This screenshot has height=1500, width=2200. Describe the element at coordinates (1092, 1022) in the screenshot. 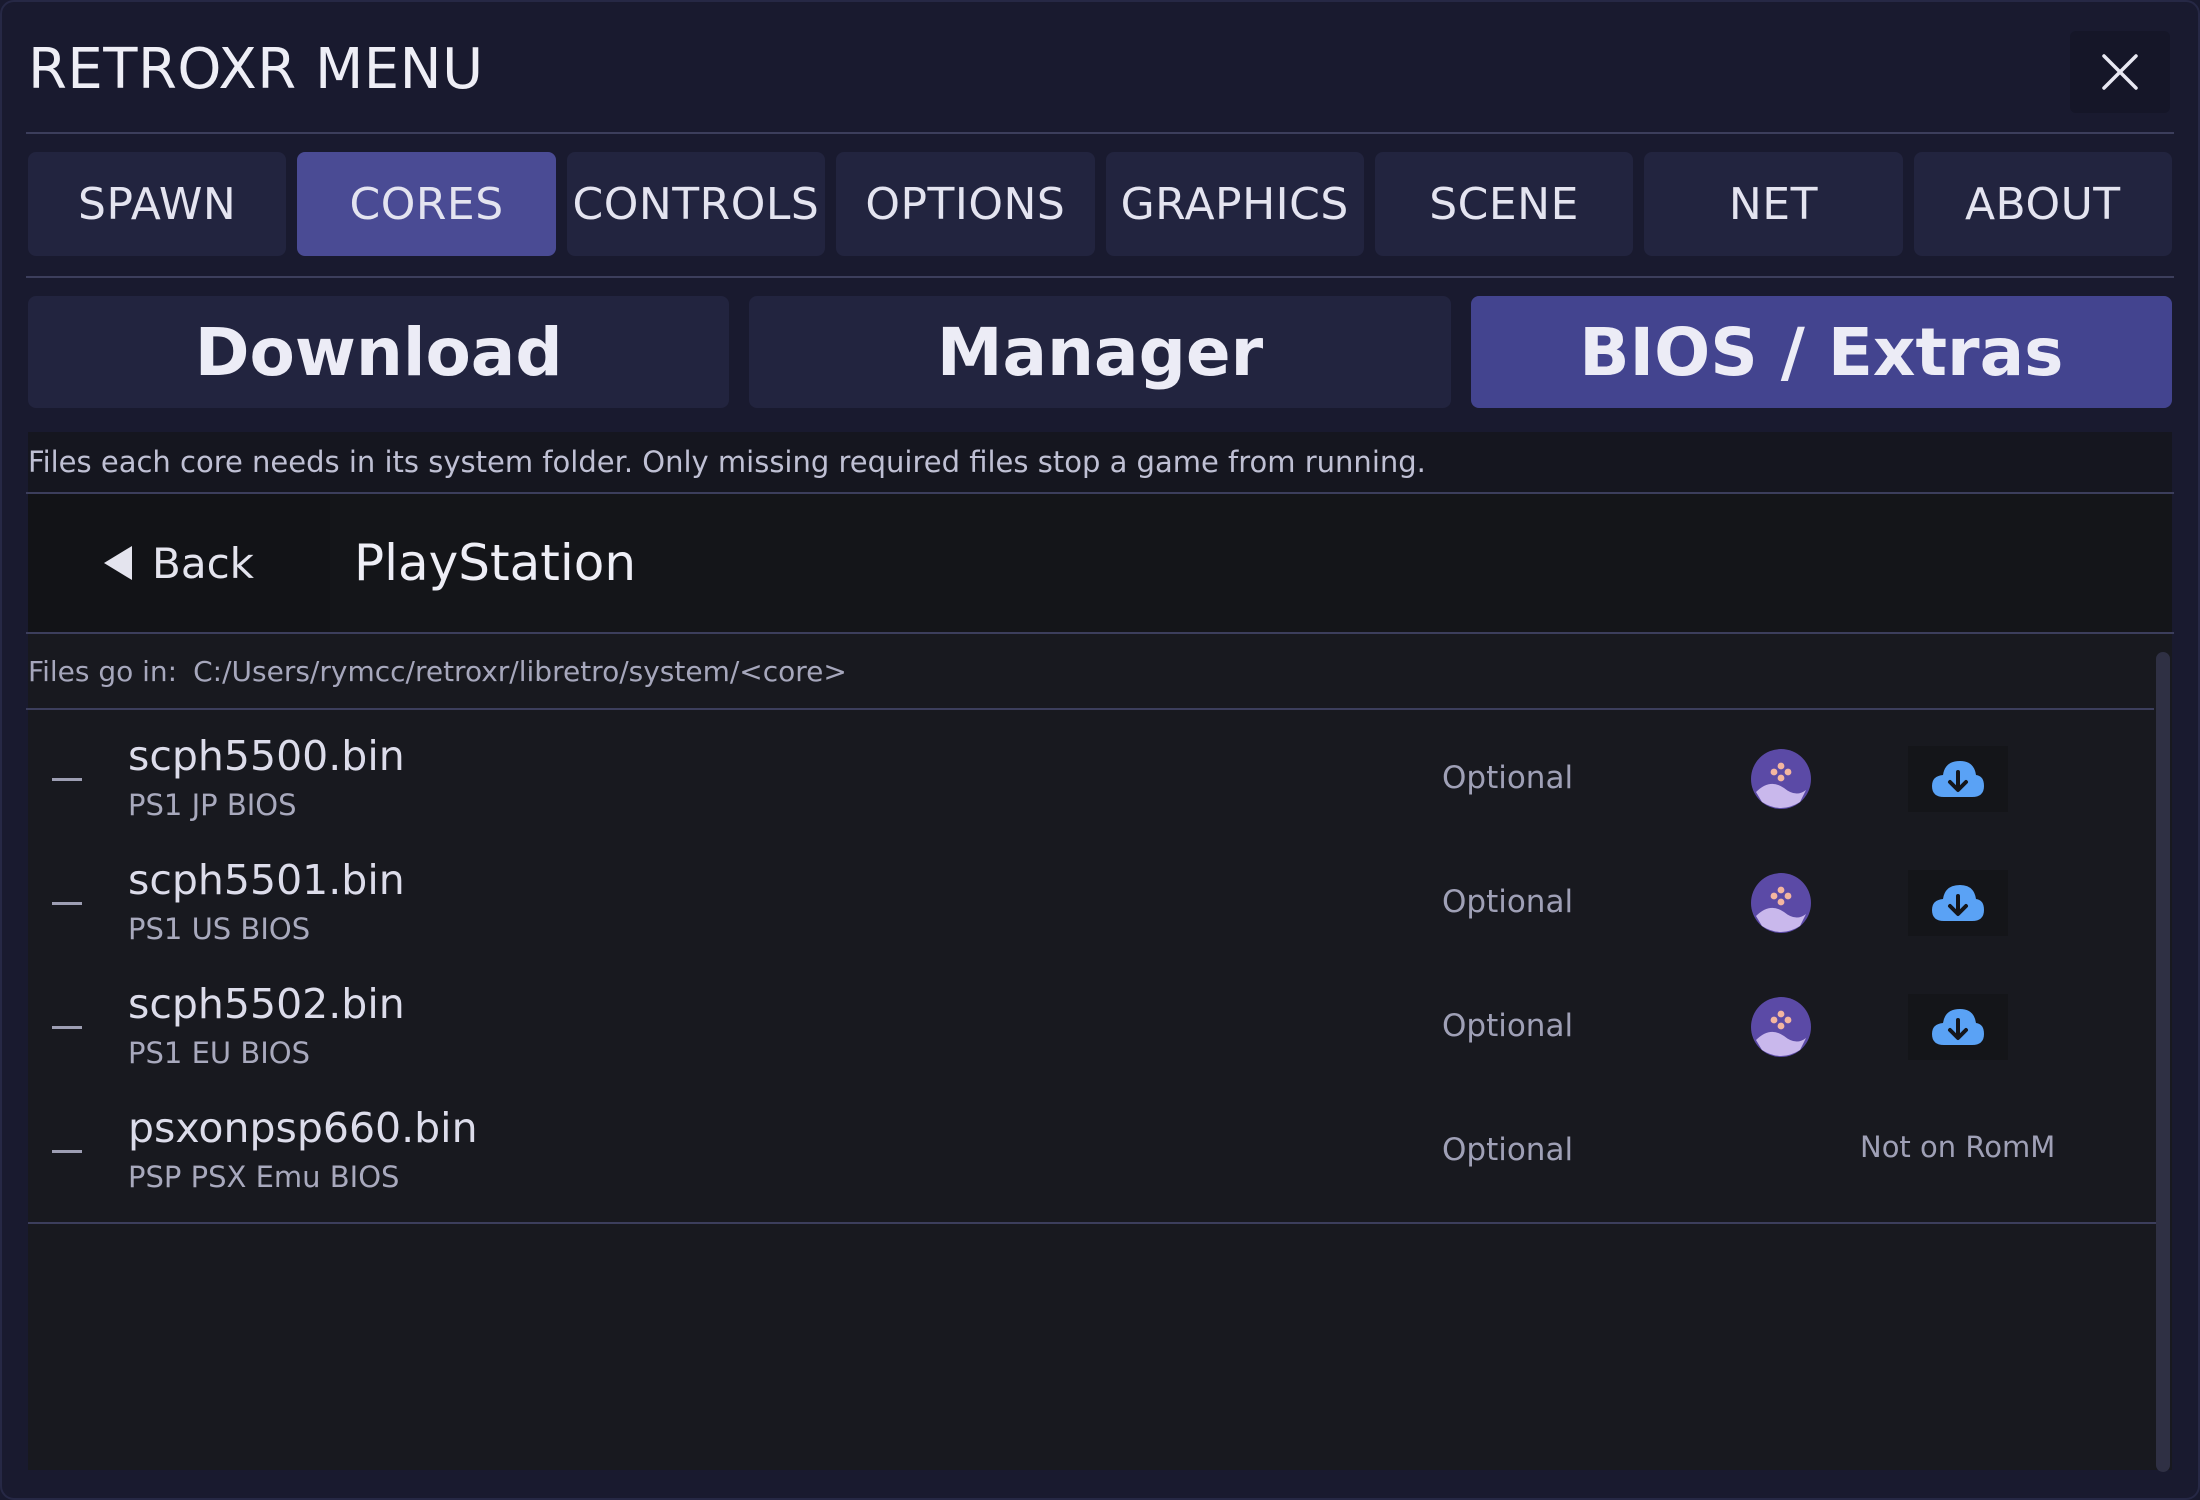

I see `list-item: scph5502.bin PS1 EU BIOS Optional` at that location.